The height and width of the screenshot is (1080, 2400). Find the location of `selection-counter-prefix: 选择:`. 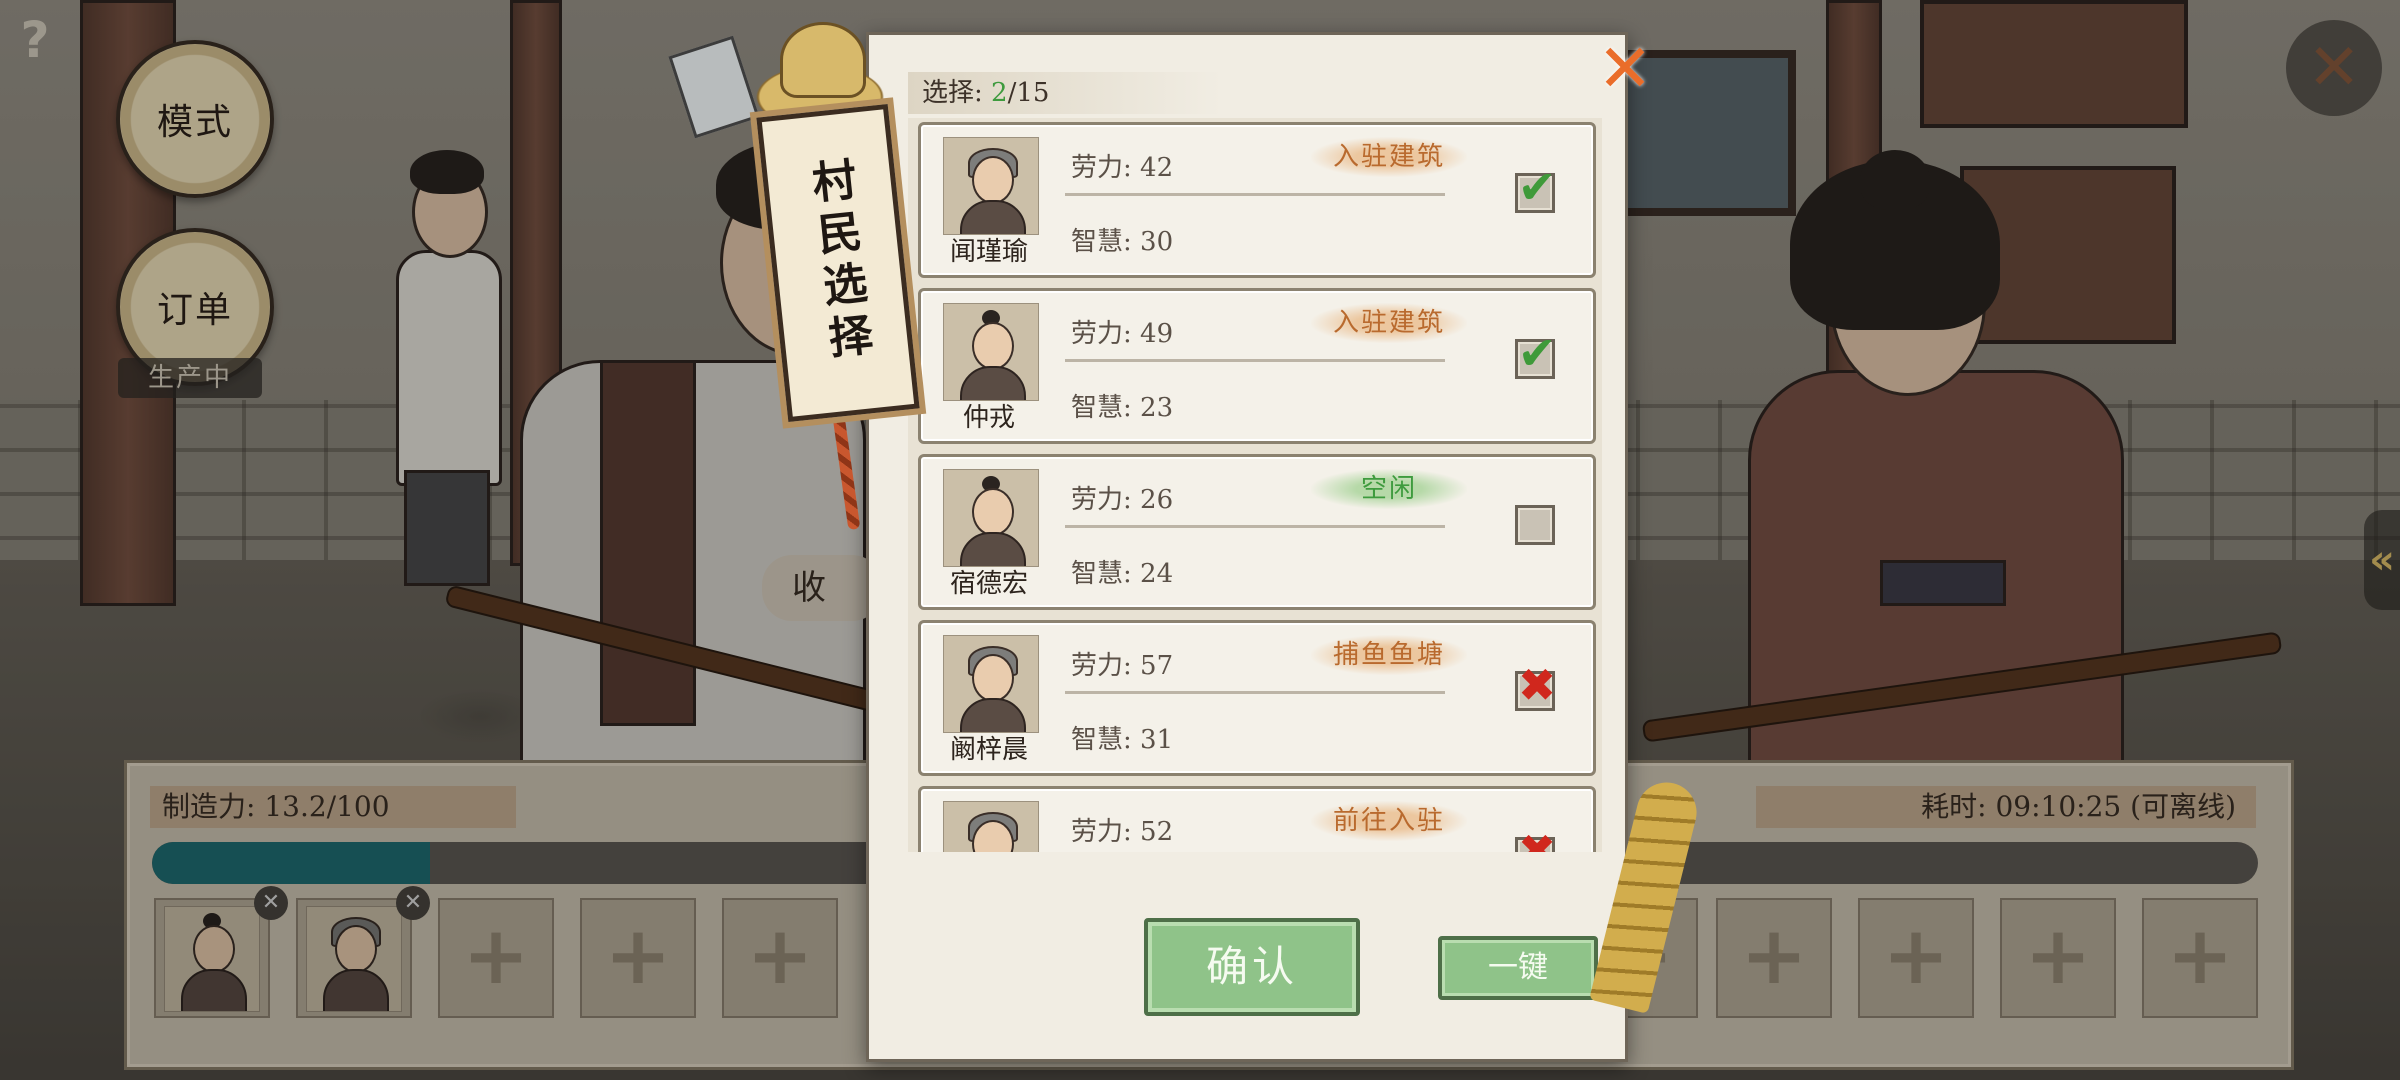

selection-counter-prefix: 选择: is located at coordinates (957, 93).